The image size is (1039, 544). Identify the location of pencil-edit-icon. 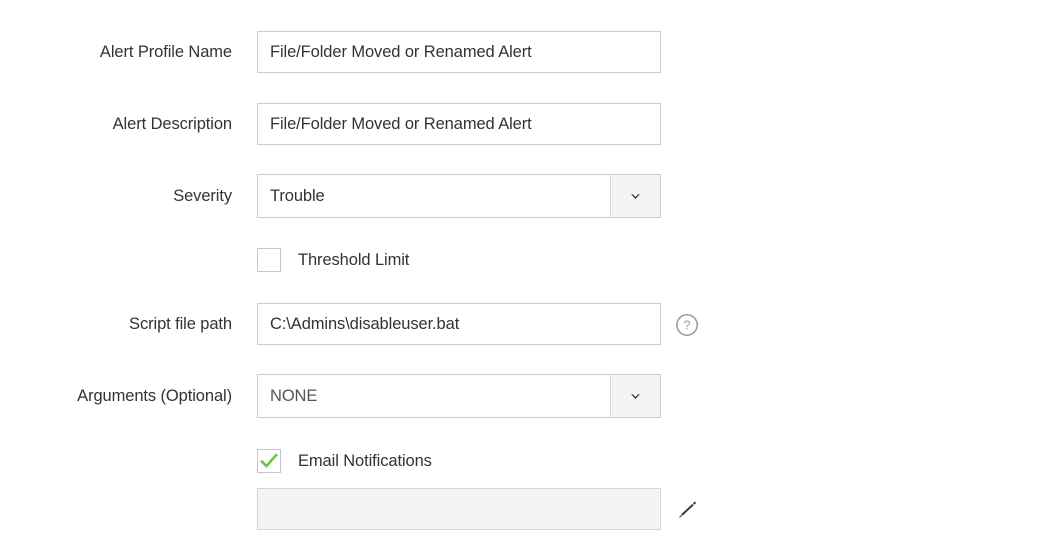
(688, 509).